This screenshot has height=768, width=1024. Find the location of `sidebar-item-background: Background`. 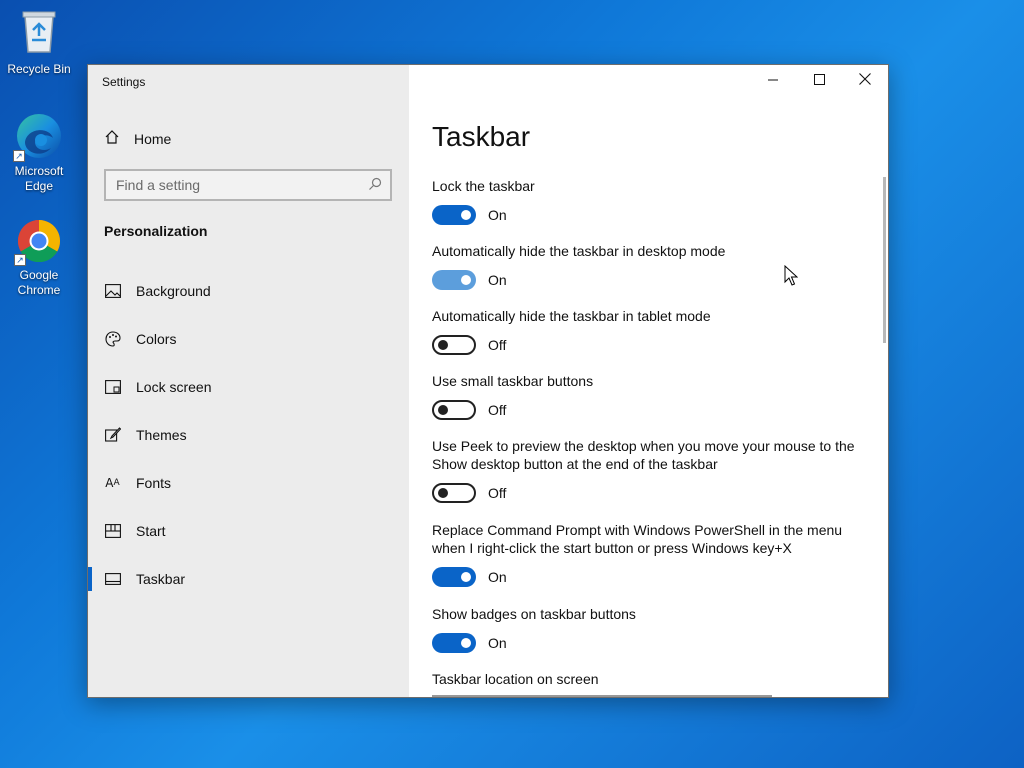

sidebar-item-background: Background is located at coordinates (248, 291).